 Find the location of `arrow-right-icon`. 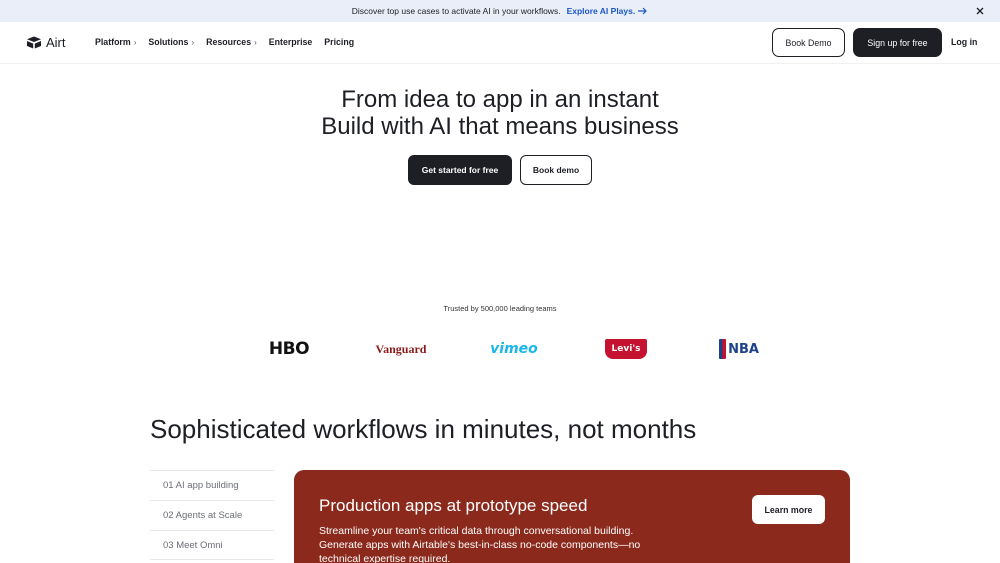

arrow-right-icon is located at coordinates (643, 11).